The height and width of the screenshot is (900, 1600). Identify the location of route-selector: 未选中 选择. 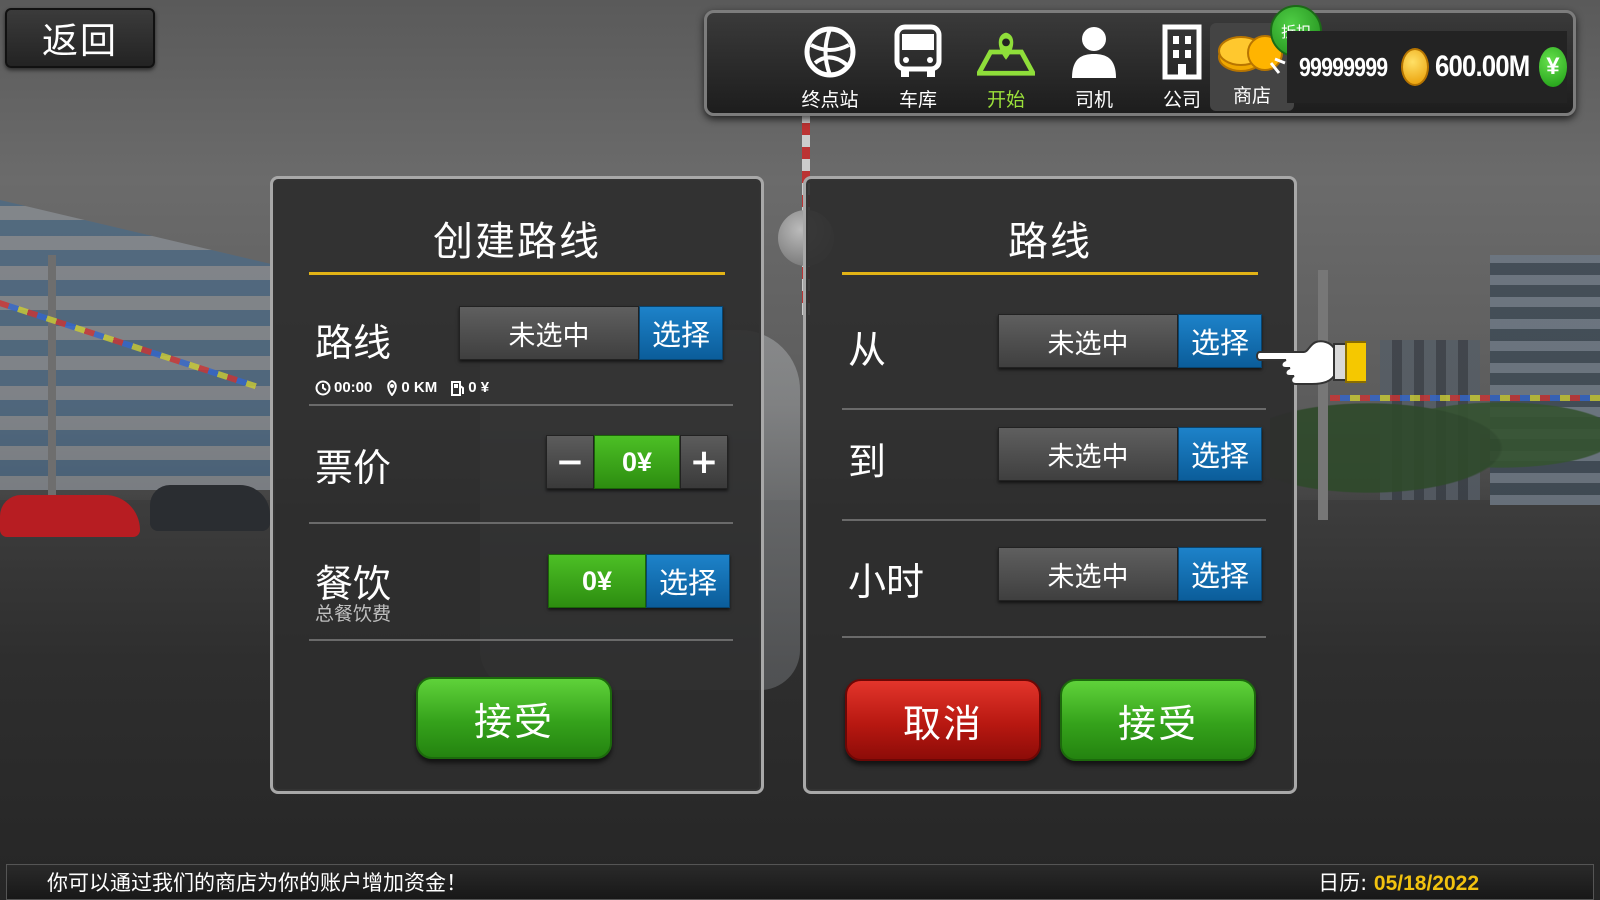
(591, 333).